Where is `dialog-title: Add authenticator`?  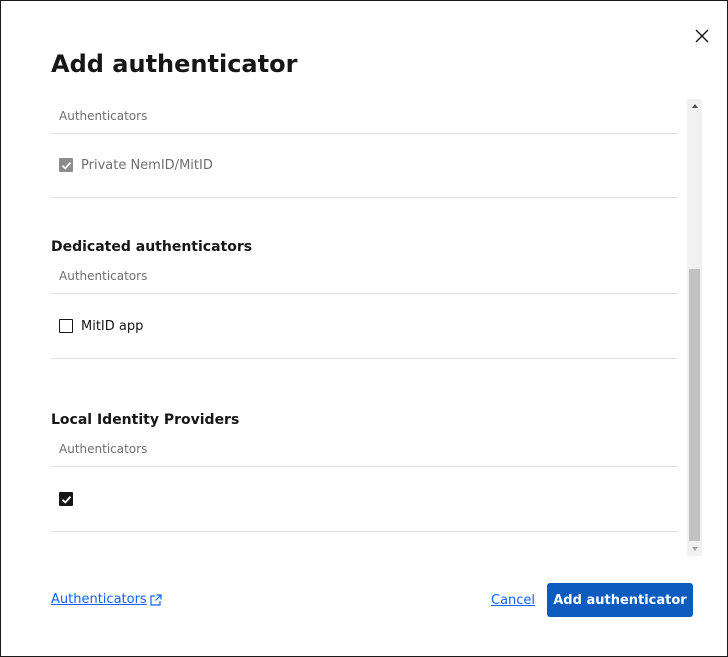
dialog-title: Add authenticator is located at coordinates (174, 64).